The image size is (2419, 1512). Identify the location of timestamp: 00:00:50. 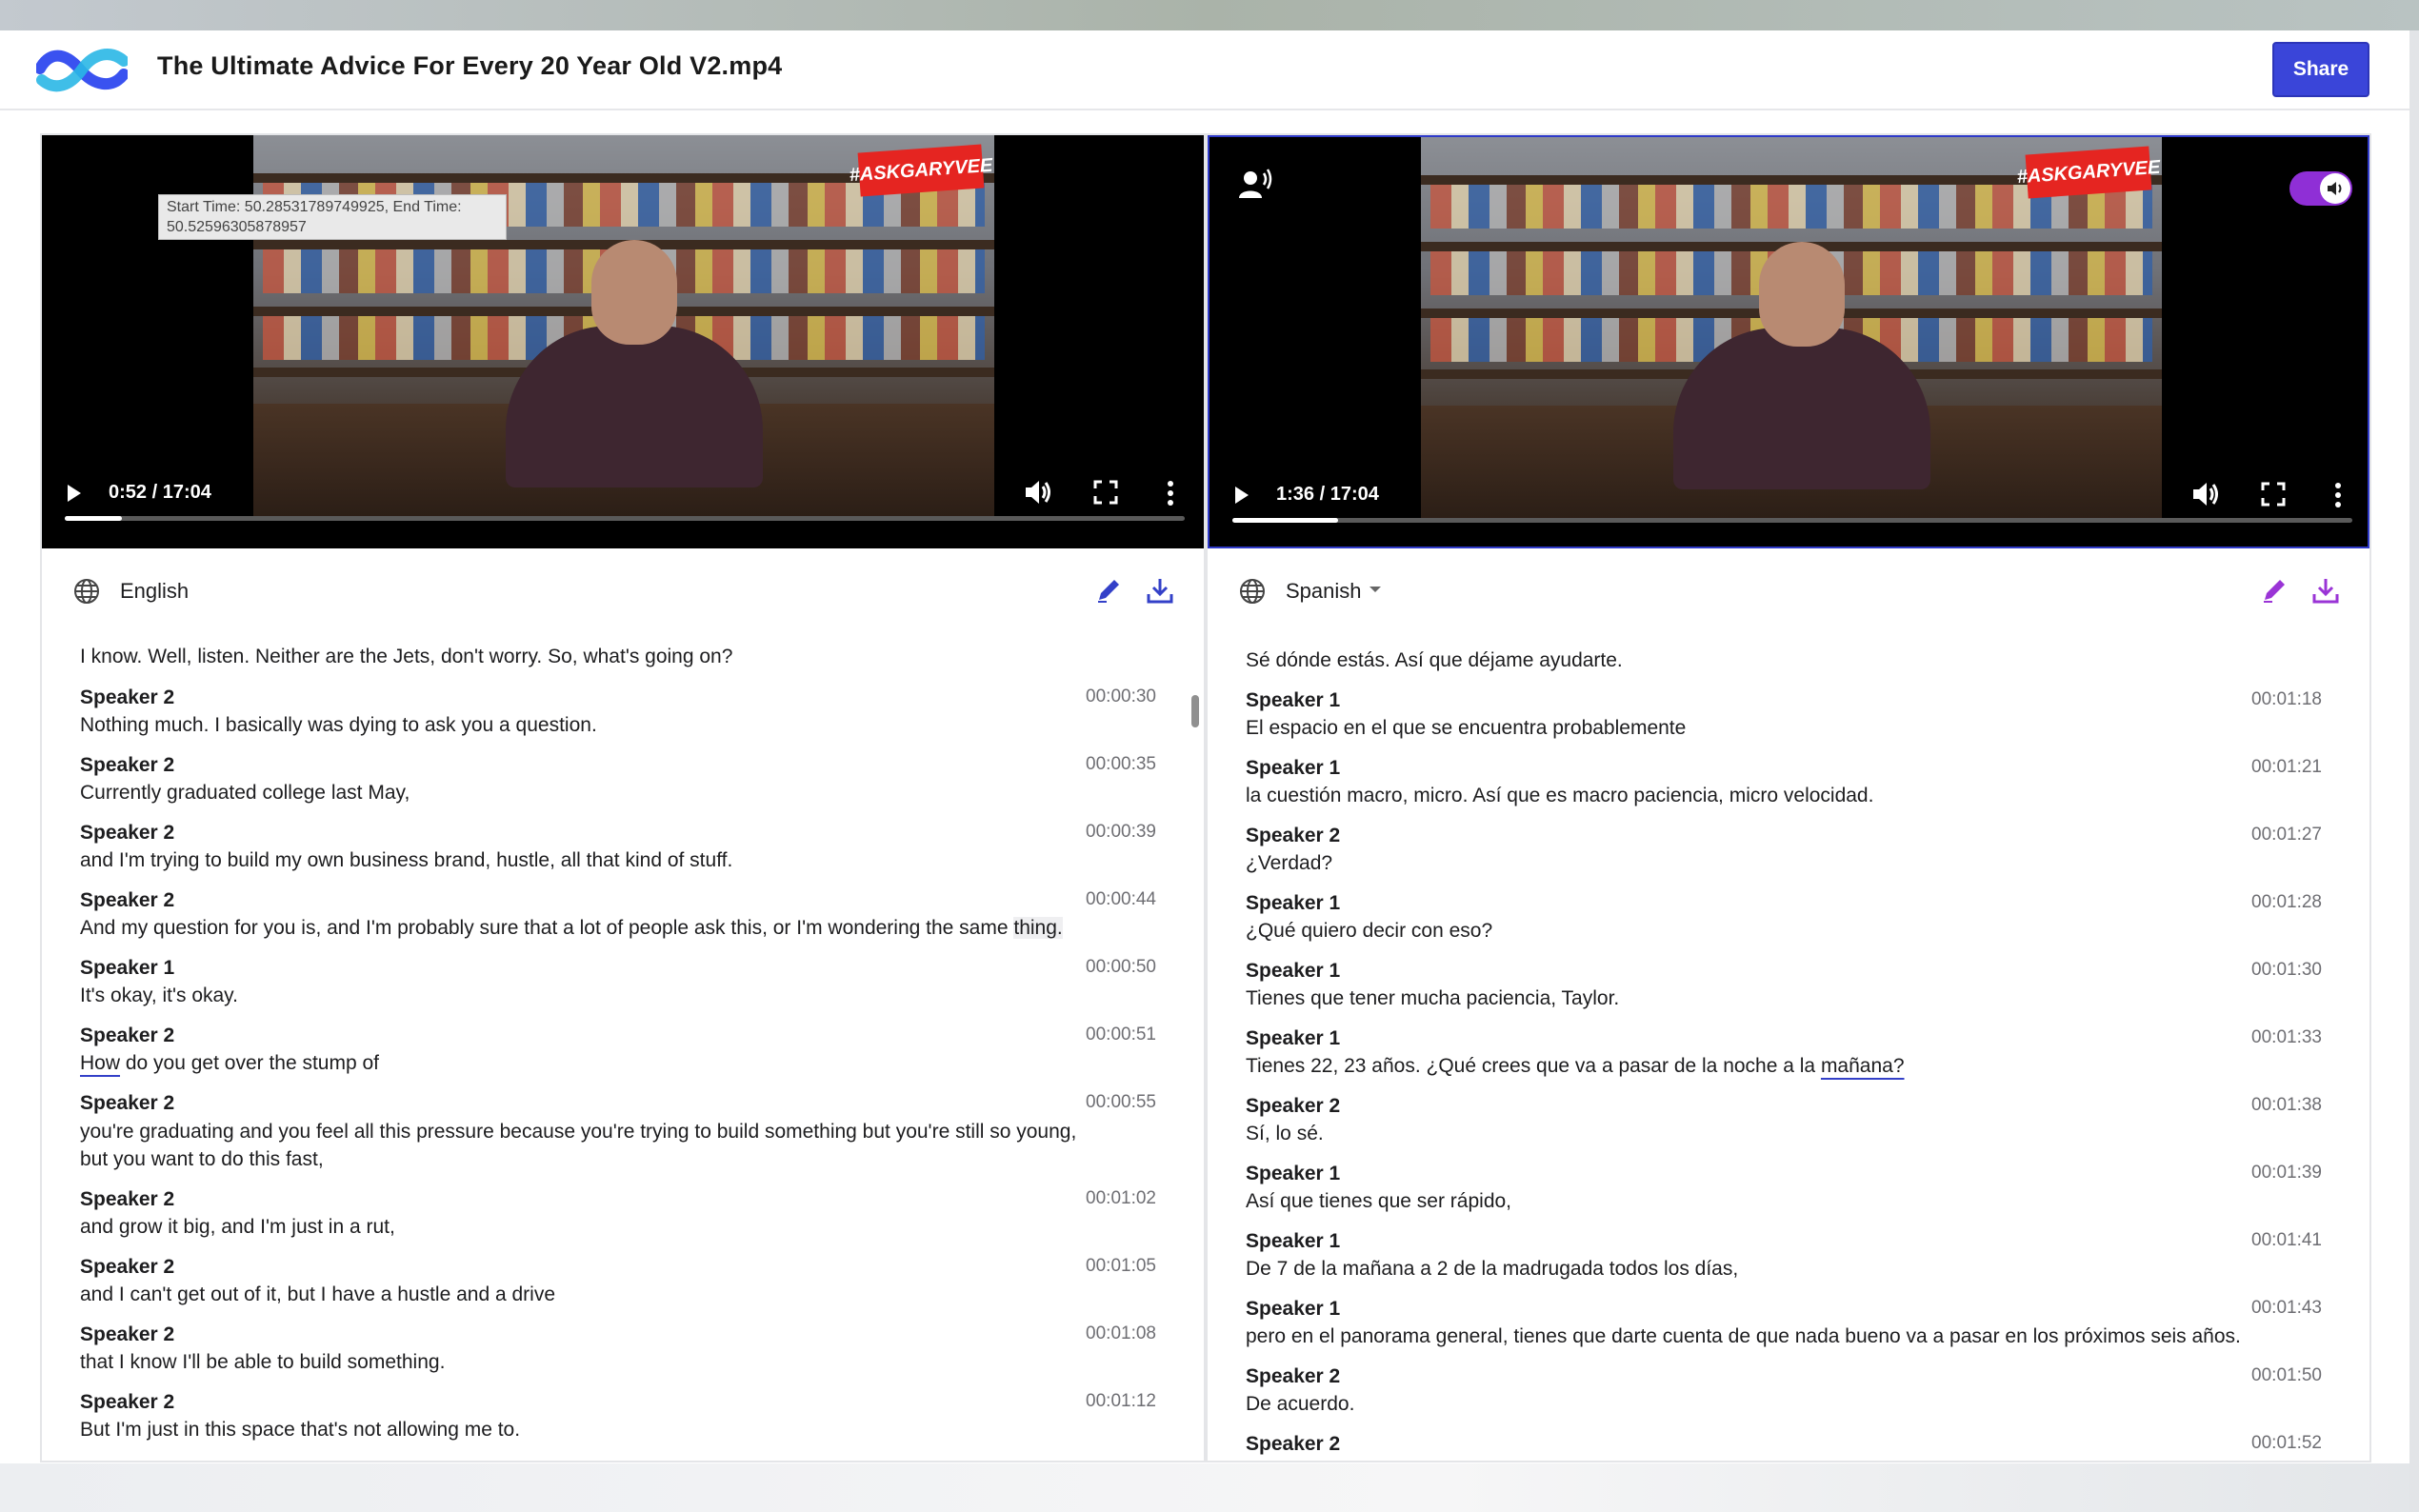
(1121, 967).